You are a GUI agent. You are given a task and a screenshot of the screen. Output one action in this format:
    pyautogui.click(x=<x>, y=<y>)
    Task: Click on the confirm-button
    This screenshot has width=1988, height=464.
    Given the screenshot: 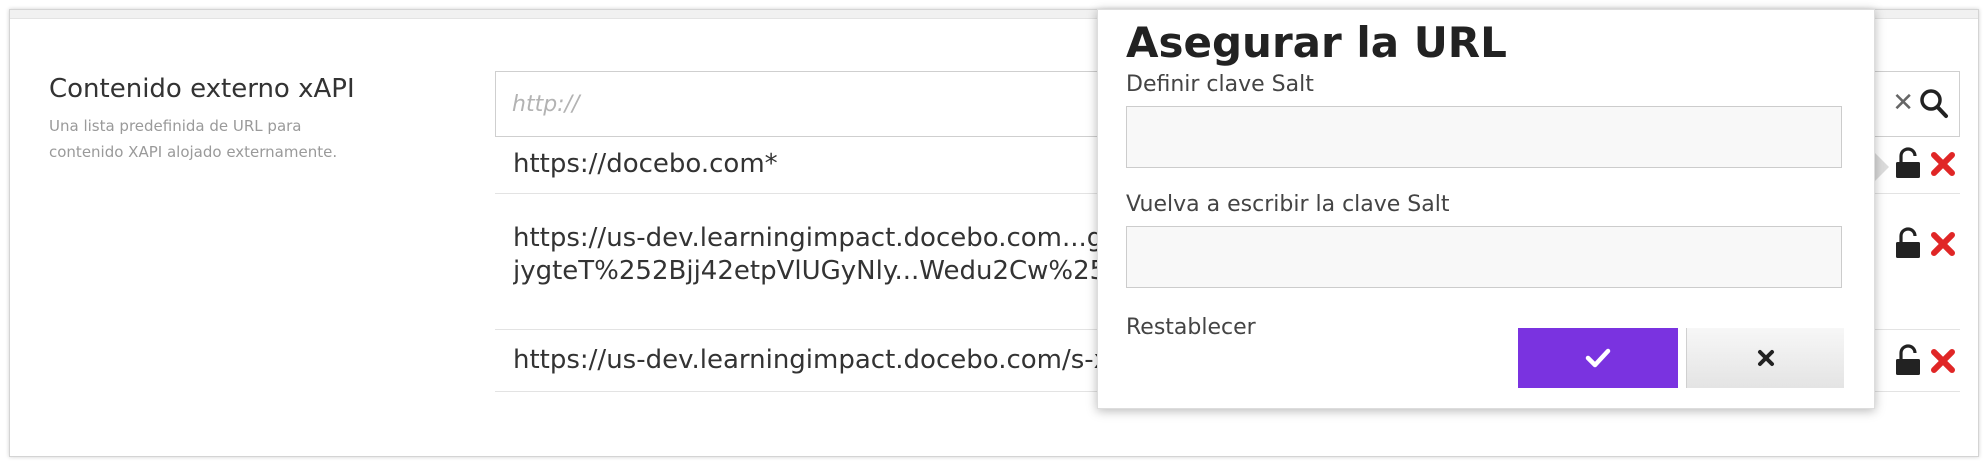 What is the action you would take?
    pyautogui.click(x=1598, y=358)
    